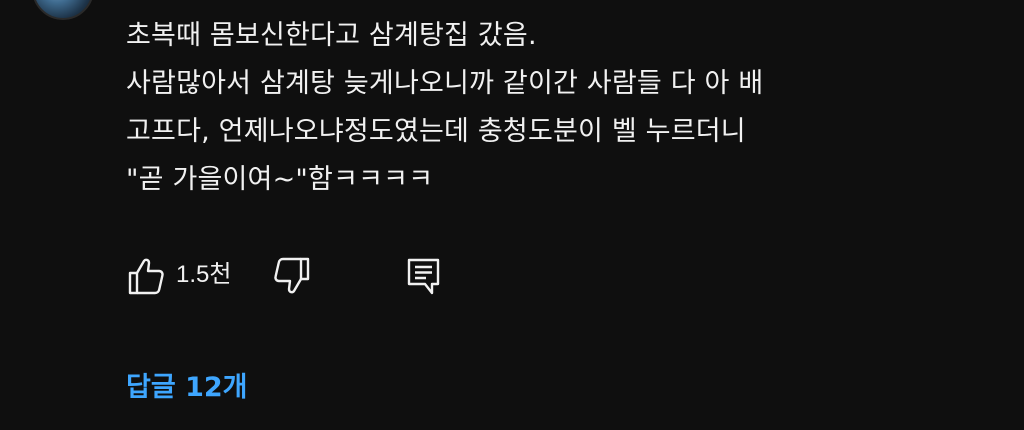  Describe the element at coordinates (63, 10) in the screenshot. I see `avatar` at that location.